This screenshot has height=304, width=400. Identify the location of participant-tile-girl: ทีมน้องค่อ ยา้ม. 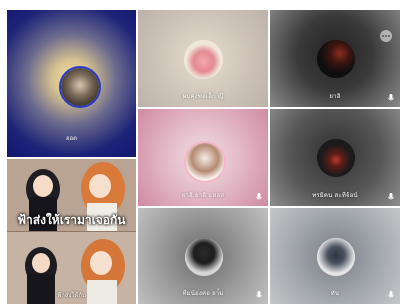
(203, 256).